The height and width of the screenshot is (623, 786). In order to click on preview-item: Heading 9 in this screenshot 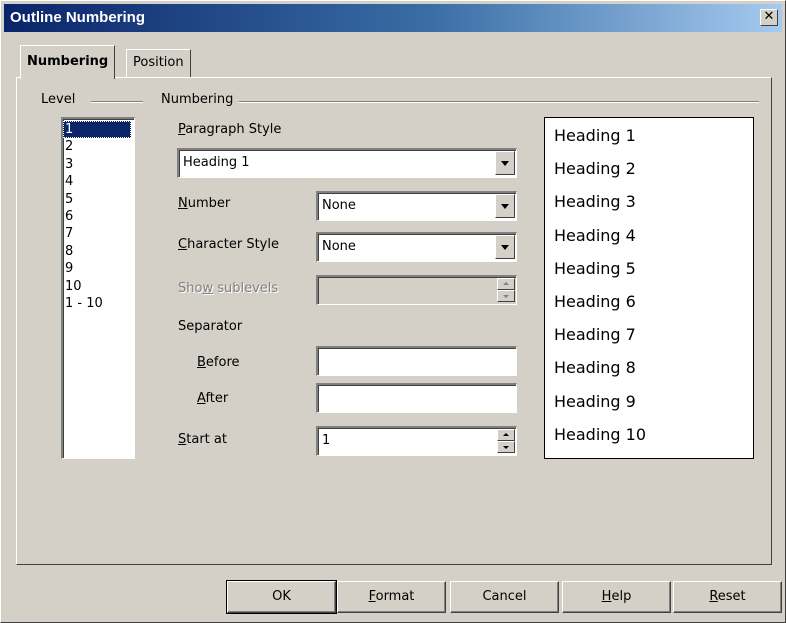, I will do `click(595, 401)`.